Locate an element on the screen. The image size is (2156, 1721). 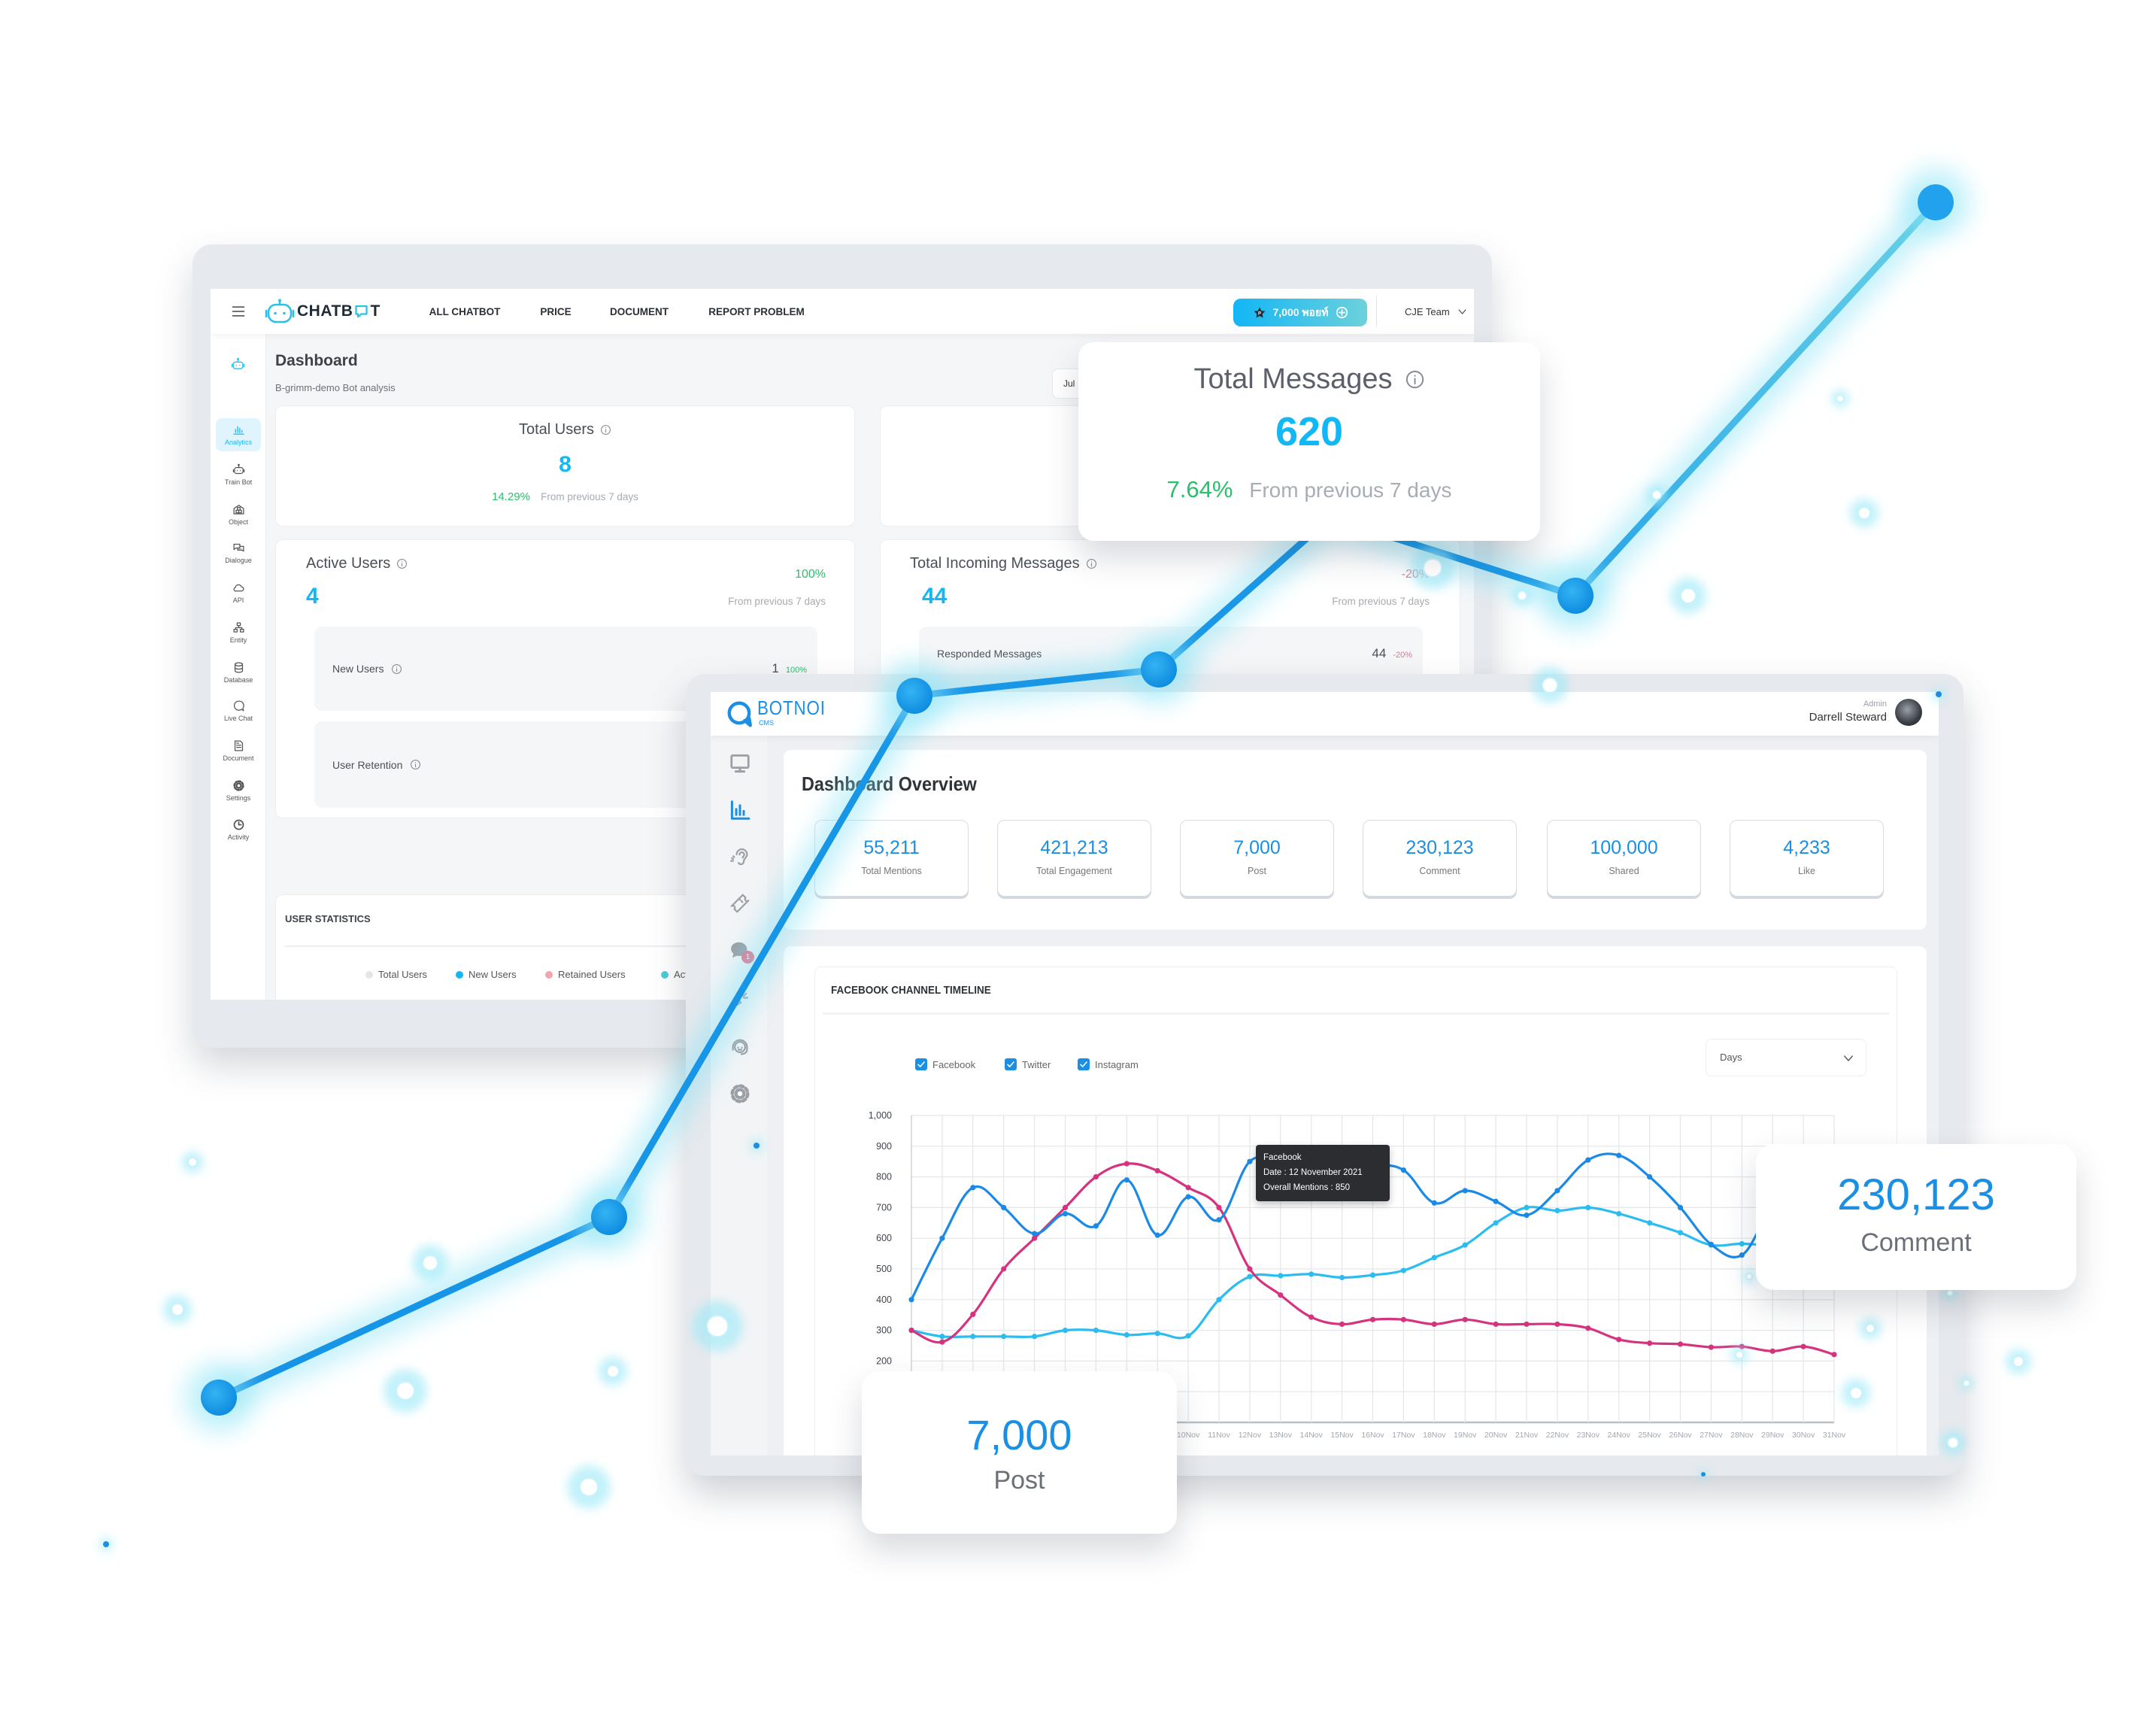
sidebar-item-settings: Settings is located at coordinates (238, 790).